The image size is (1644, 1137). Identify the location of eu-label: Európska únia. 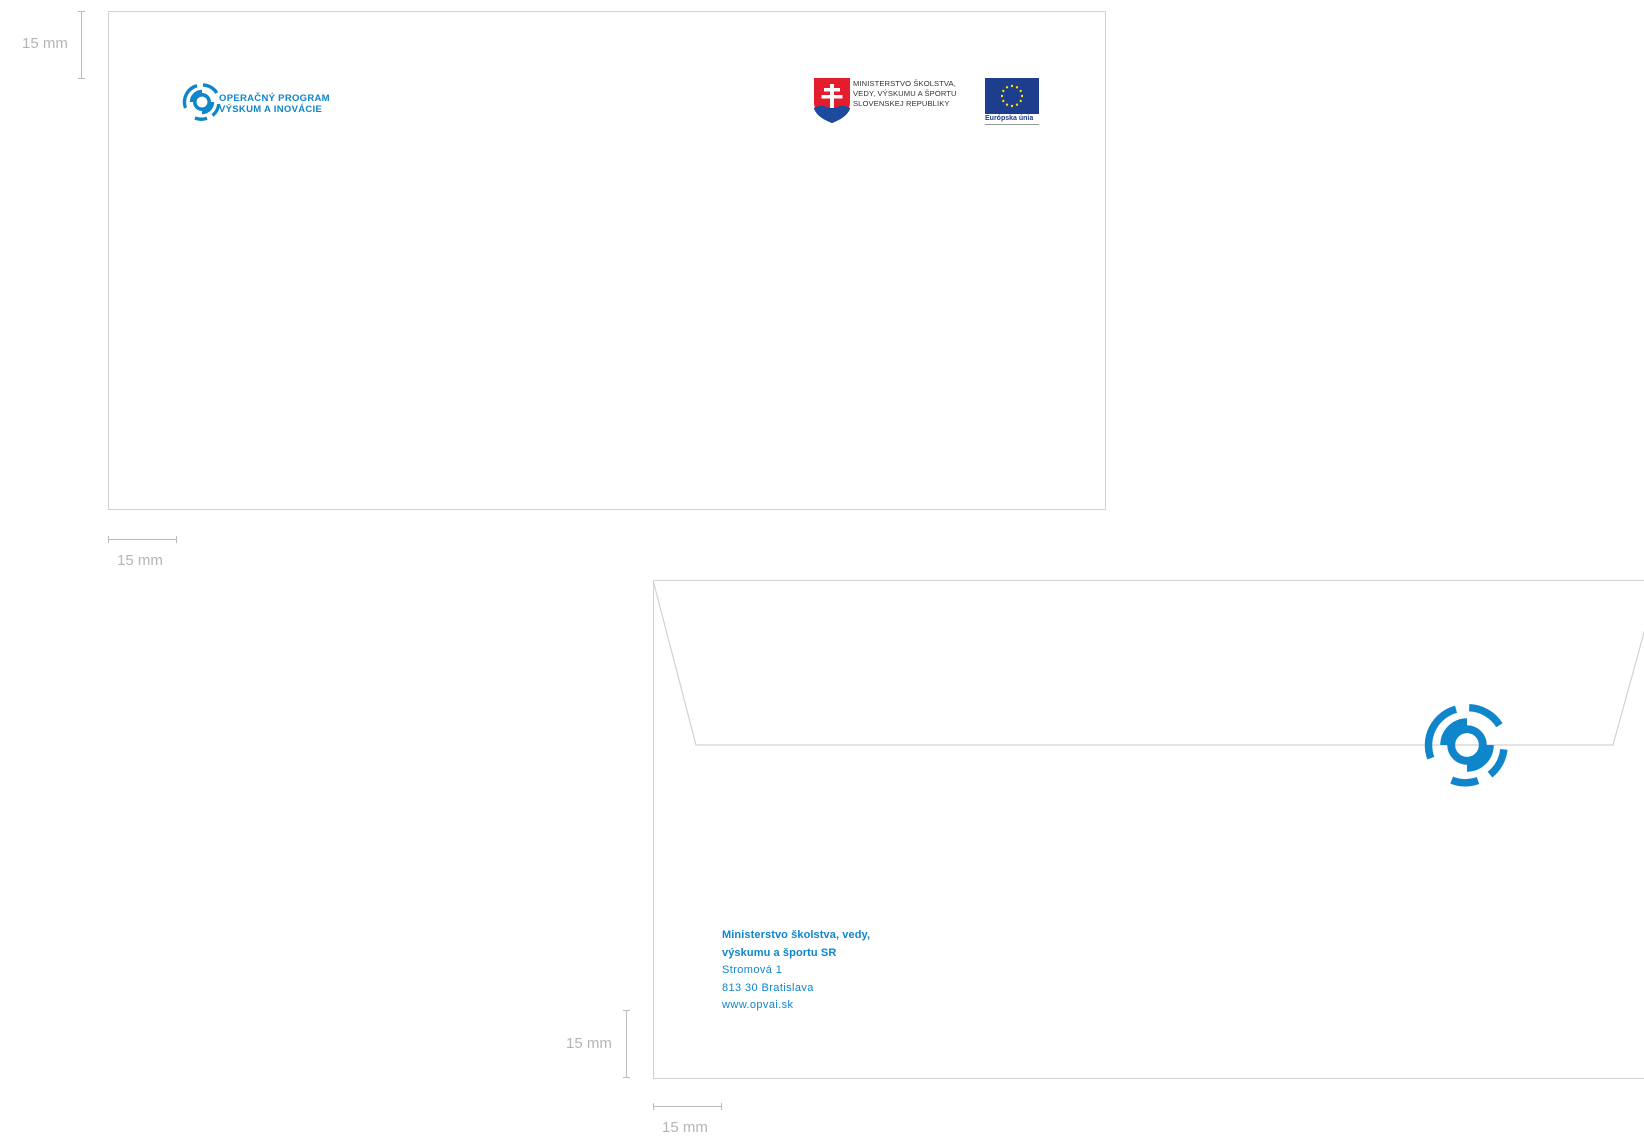
(1009, 118).